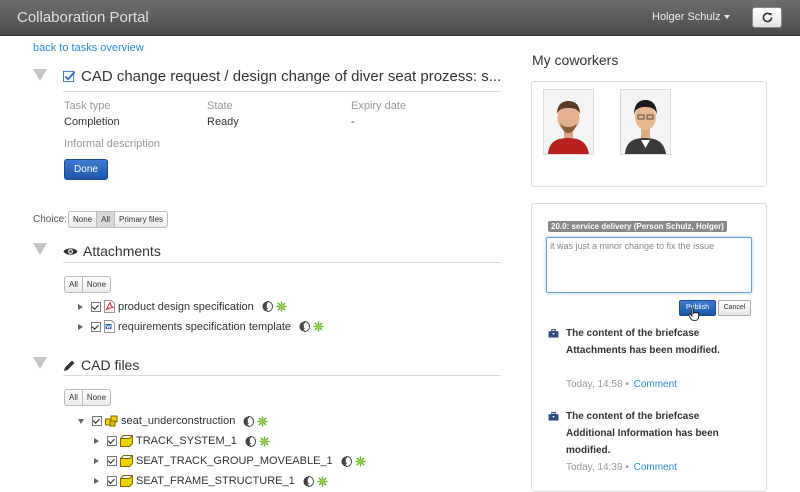 The image size is (800, 492). I want to click on state-label: State, so click(220, 106).